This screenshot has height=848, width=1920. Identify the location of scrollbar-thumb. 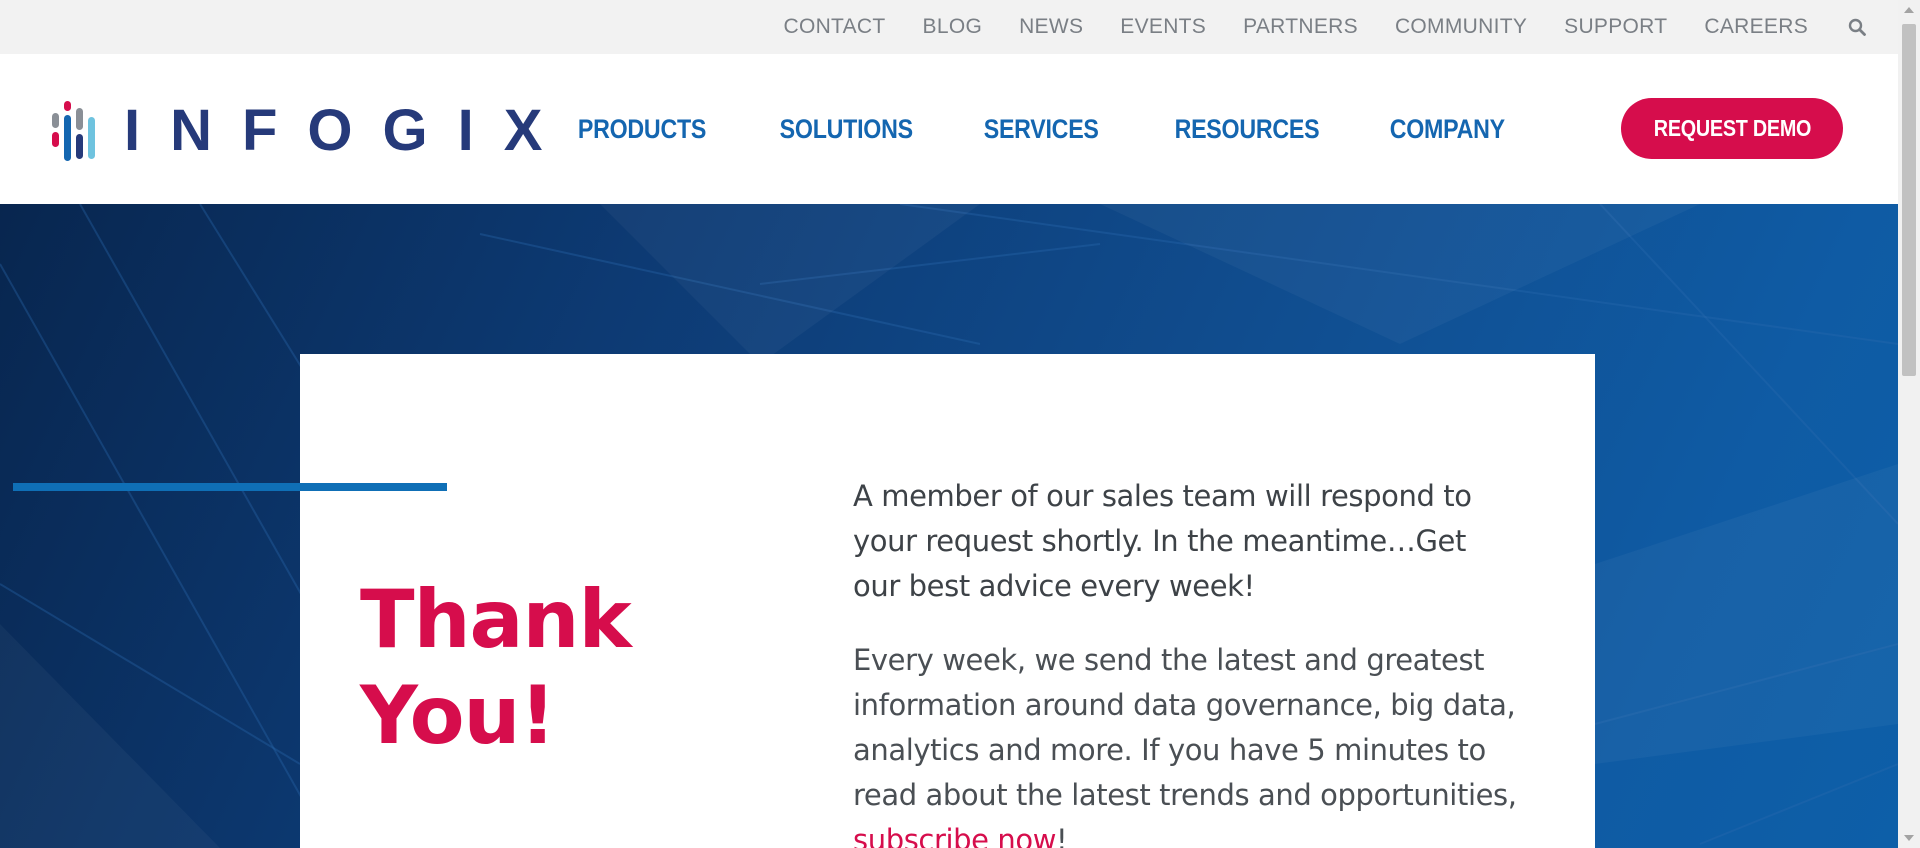
(1909, 200).